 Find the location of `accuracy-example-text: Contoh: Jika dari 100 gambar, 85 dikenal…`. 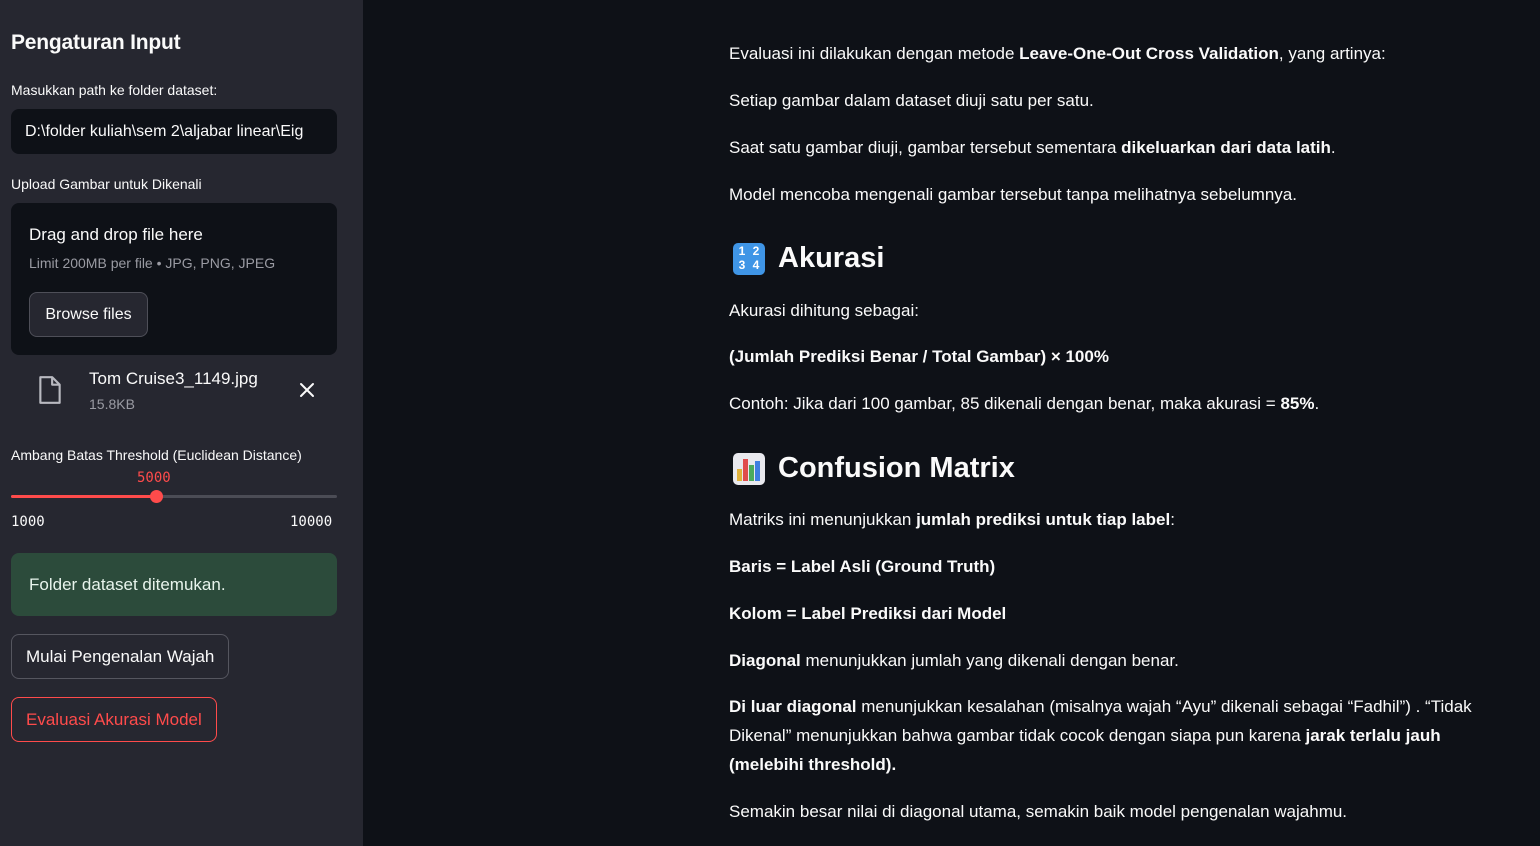

accuracy-example-text: Contoh: Jika dari 100 gambar, 85 dikenal… is located at coordinates (1005, 403).